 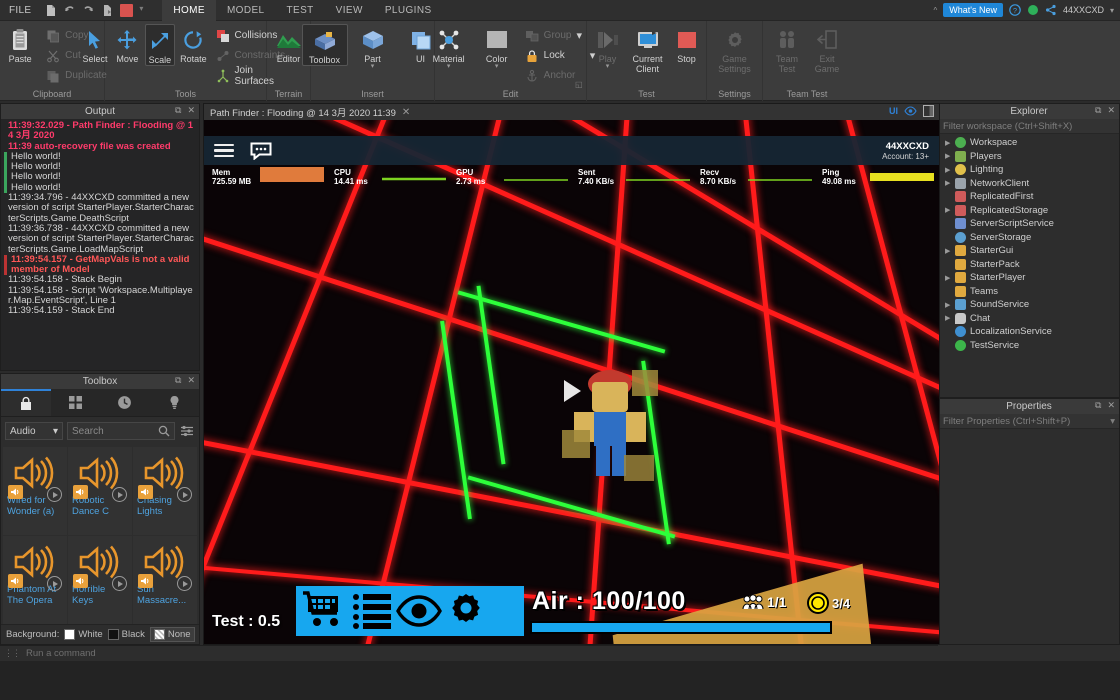 I want to click on collapse-ribbon-icon: ^, so click(x=935, y=10).